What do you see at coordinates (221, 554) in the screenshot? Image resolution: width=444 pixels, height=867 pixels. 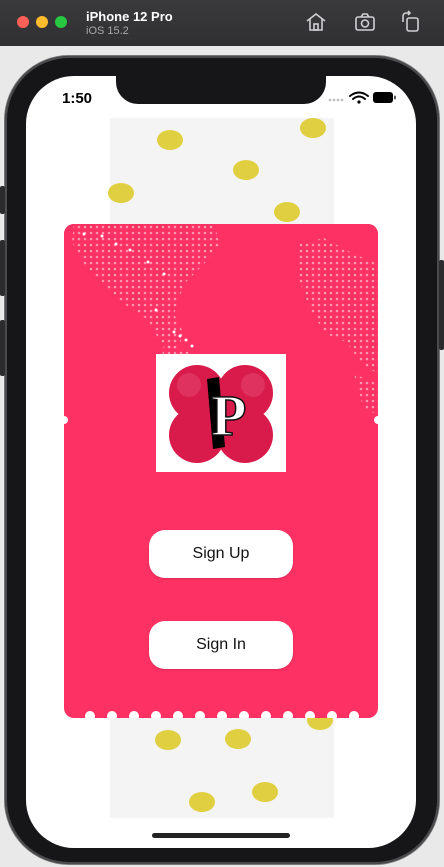 I see `sign-up-button: Sign Up` at bounding box center [221, 554].